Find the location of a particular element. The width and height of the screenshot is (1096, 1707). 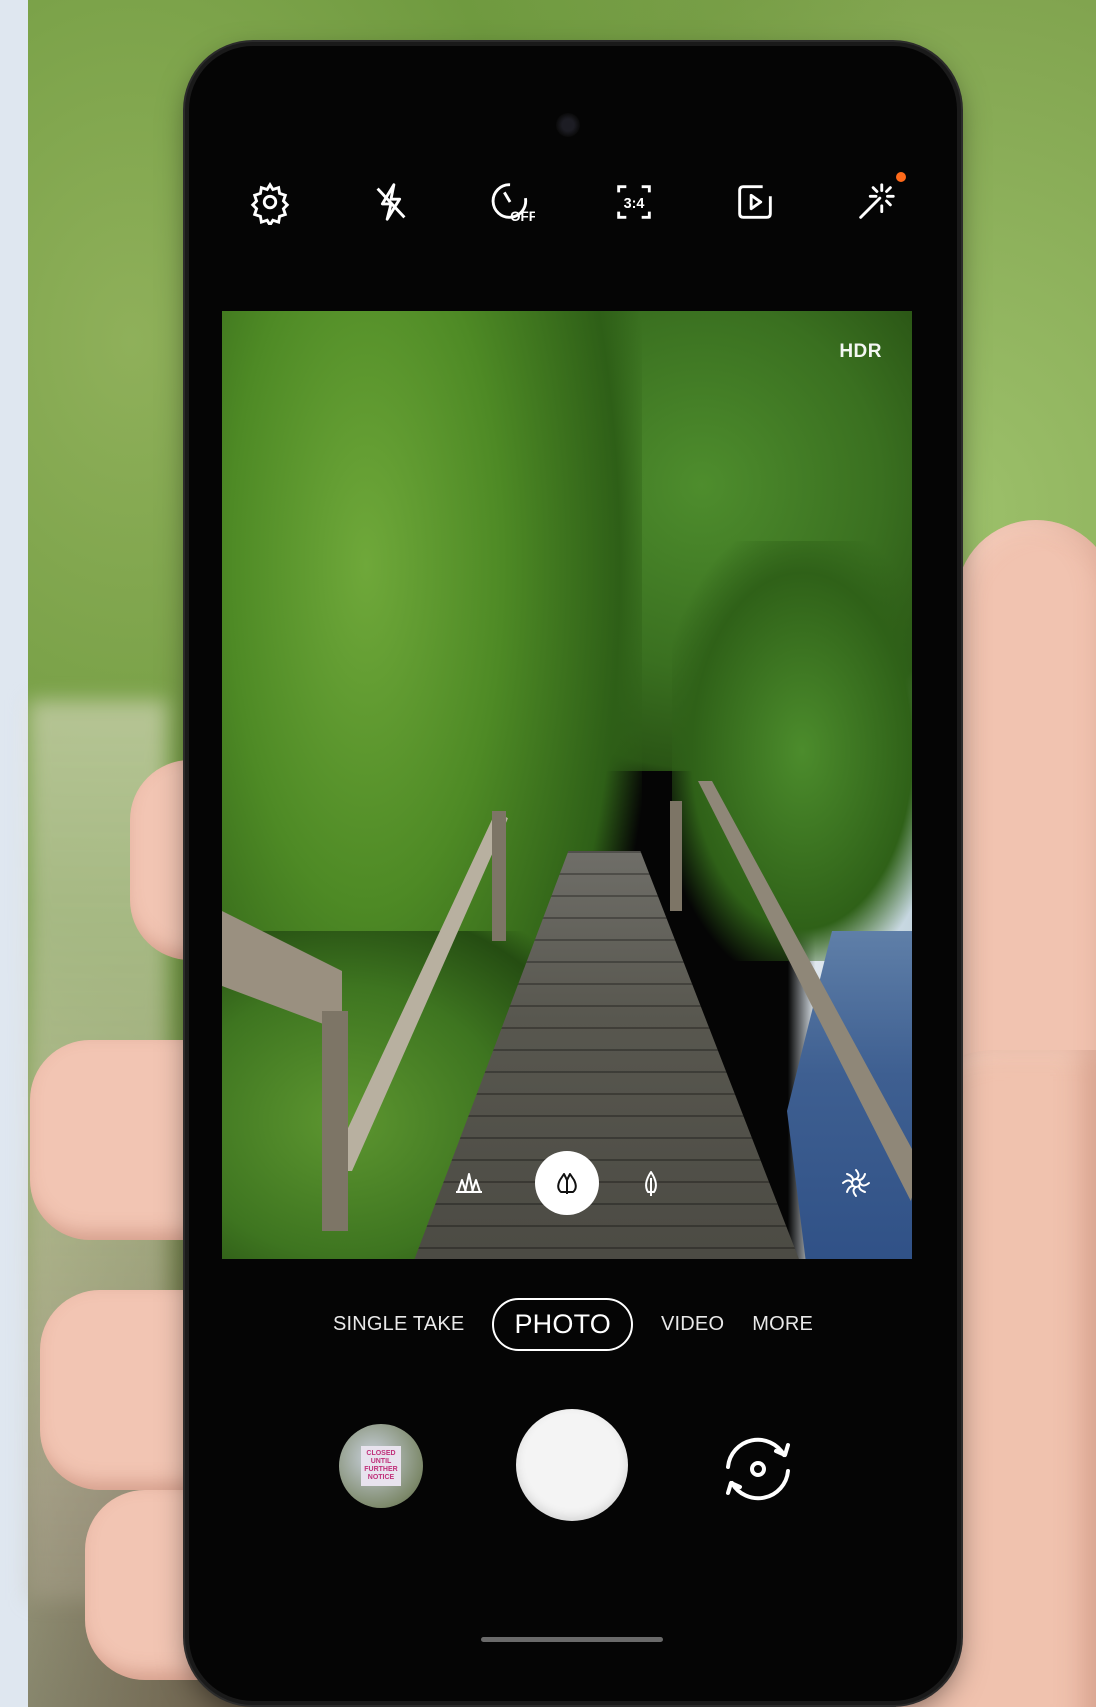

wide-tree-icon is located at coordinates (567, 1183).